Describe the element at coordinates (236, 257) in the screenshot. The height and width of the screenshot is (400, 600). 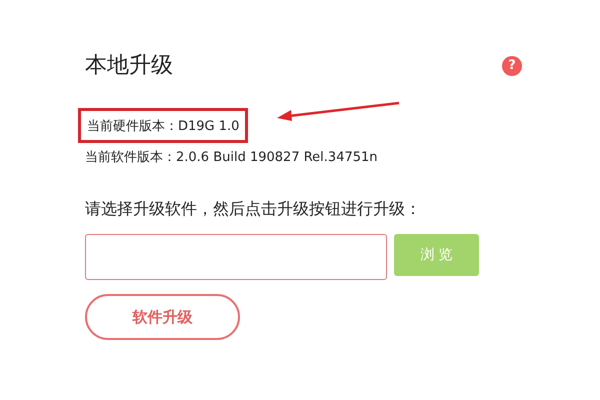
I see `file-field` at that location.